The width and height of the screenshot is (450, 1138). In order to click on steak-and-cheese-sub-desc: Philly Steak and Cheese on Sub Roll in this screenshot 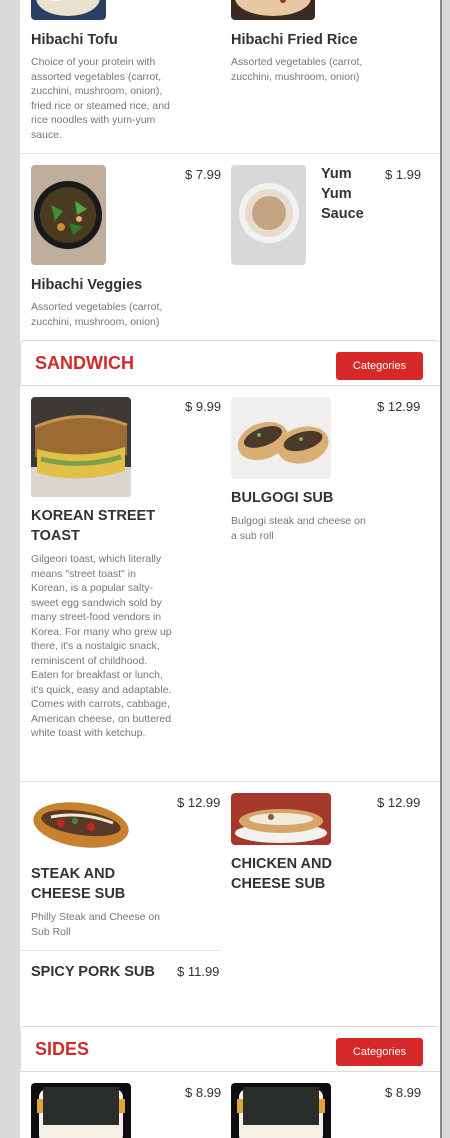, I will do `click(95, 924)`.